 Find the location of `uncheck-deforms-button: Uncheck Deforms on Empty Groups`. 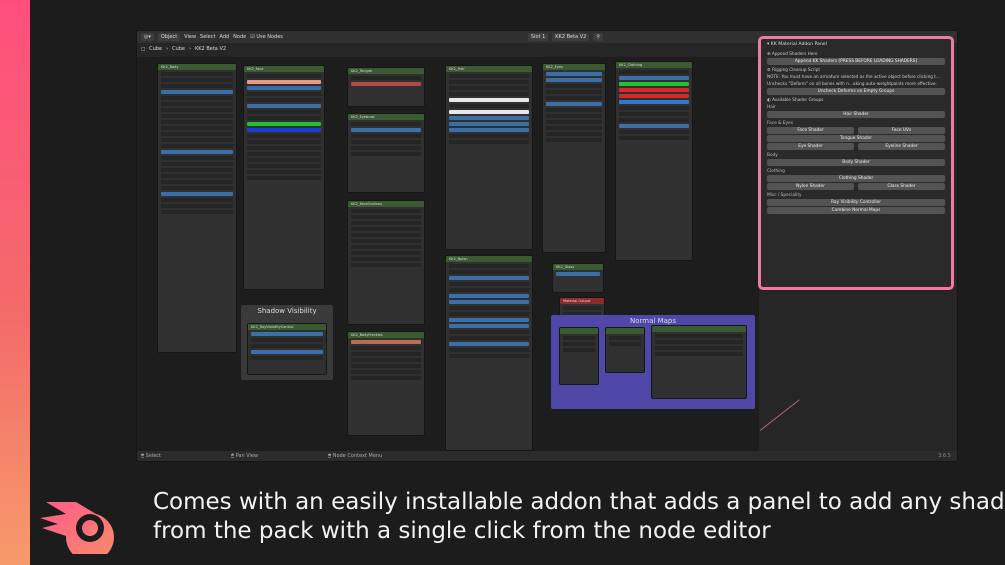

uncheck-deforms-button: Uncheck Deforms on Empty Groups is located at coordinates (856, 91).